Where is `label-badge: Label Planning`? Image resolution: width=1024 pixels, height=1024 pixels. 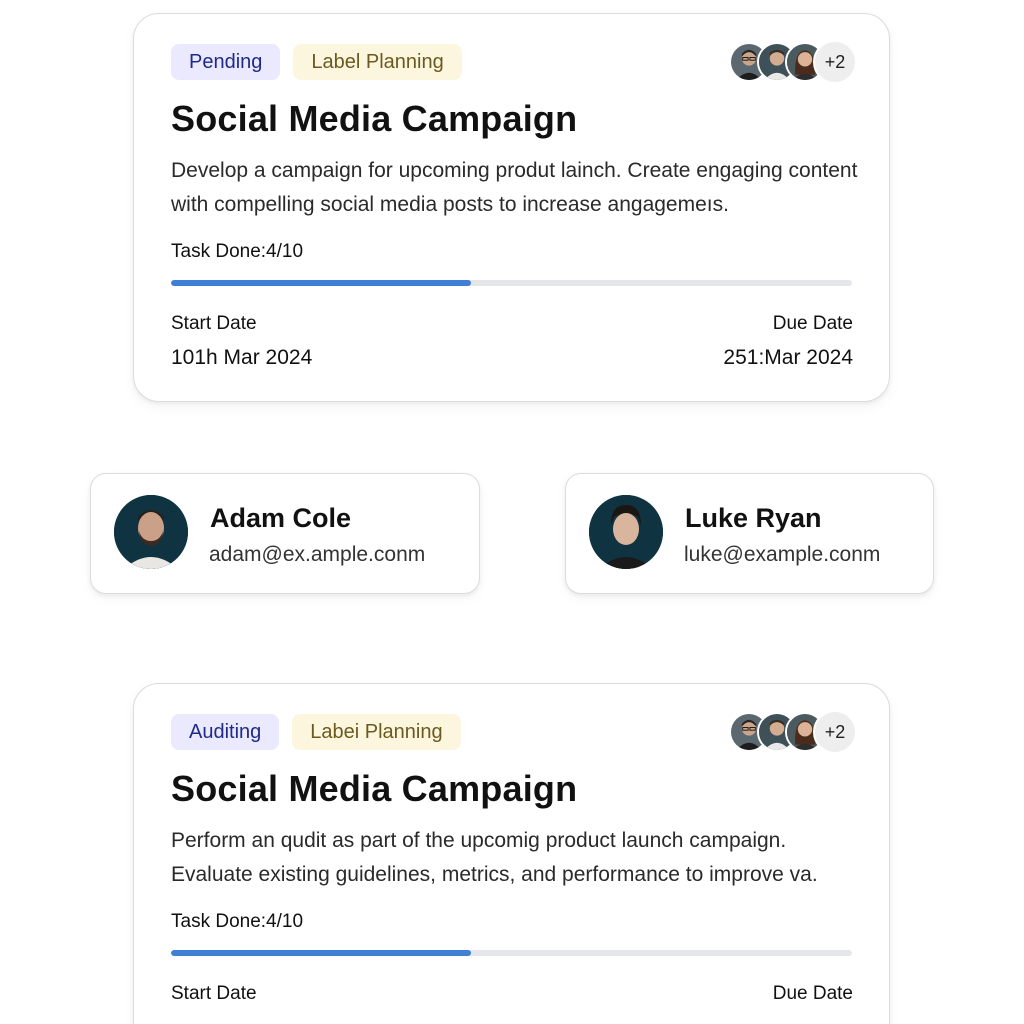 label-badge: Label Planning is located at coordinates (377, 62).